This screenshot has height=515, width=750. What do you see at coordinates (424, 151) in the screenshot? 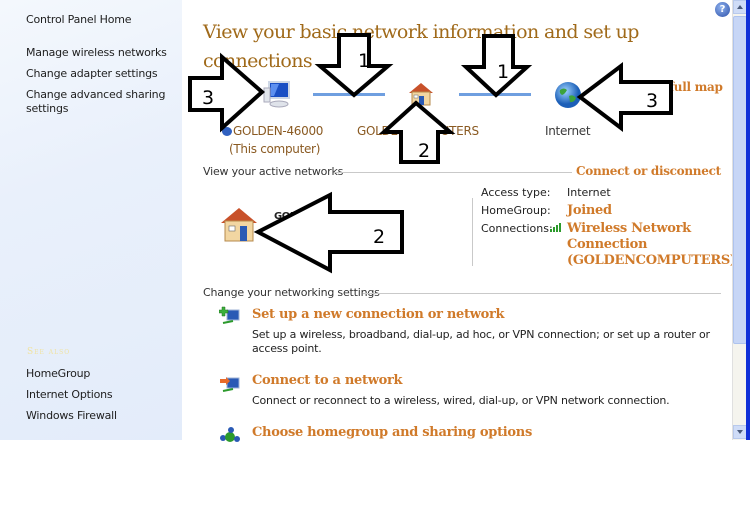
I see `annotation-label-2a: 2` at bounding box center [424, 151].